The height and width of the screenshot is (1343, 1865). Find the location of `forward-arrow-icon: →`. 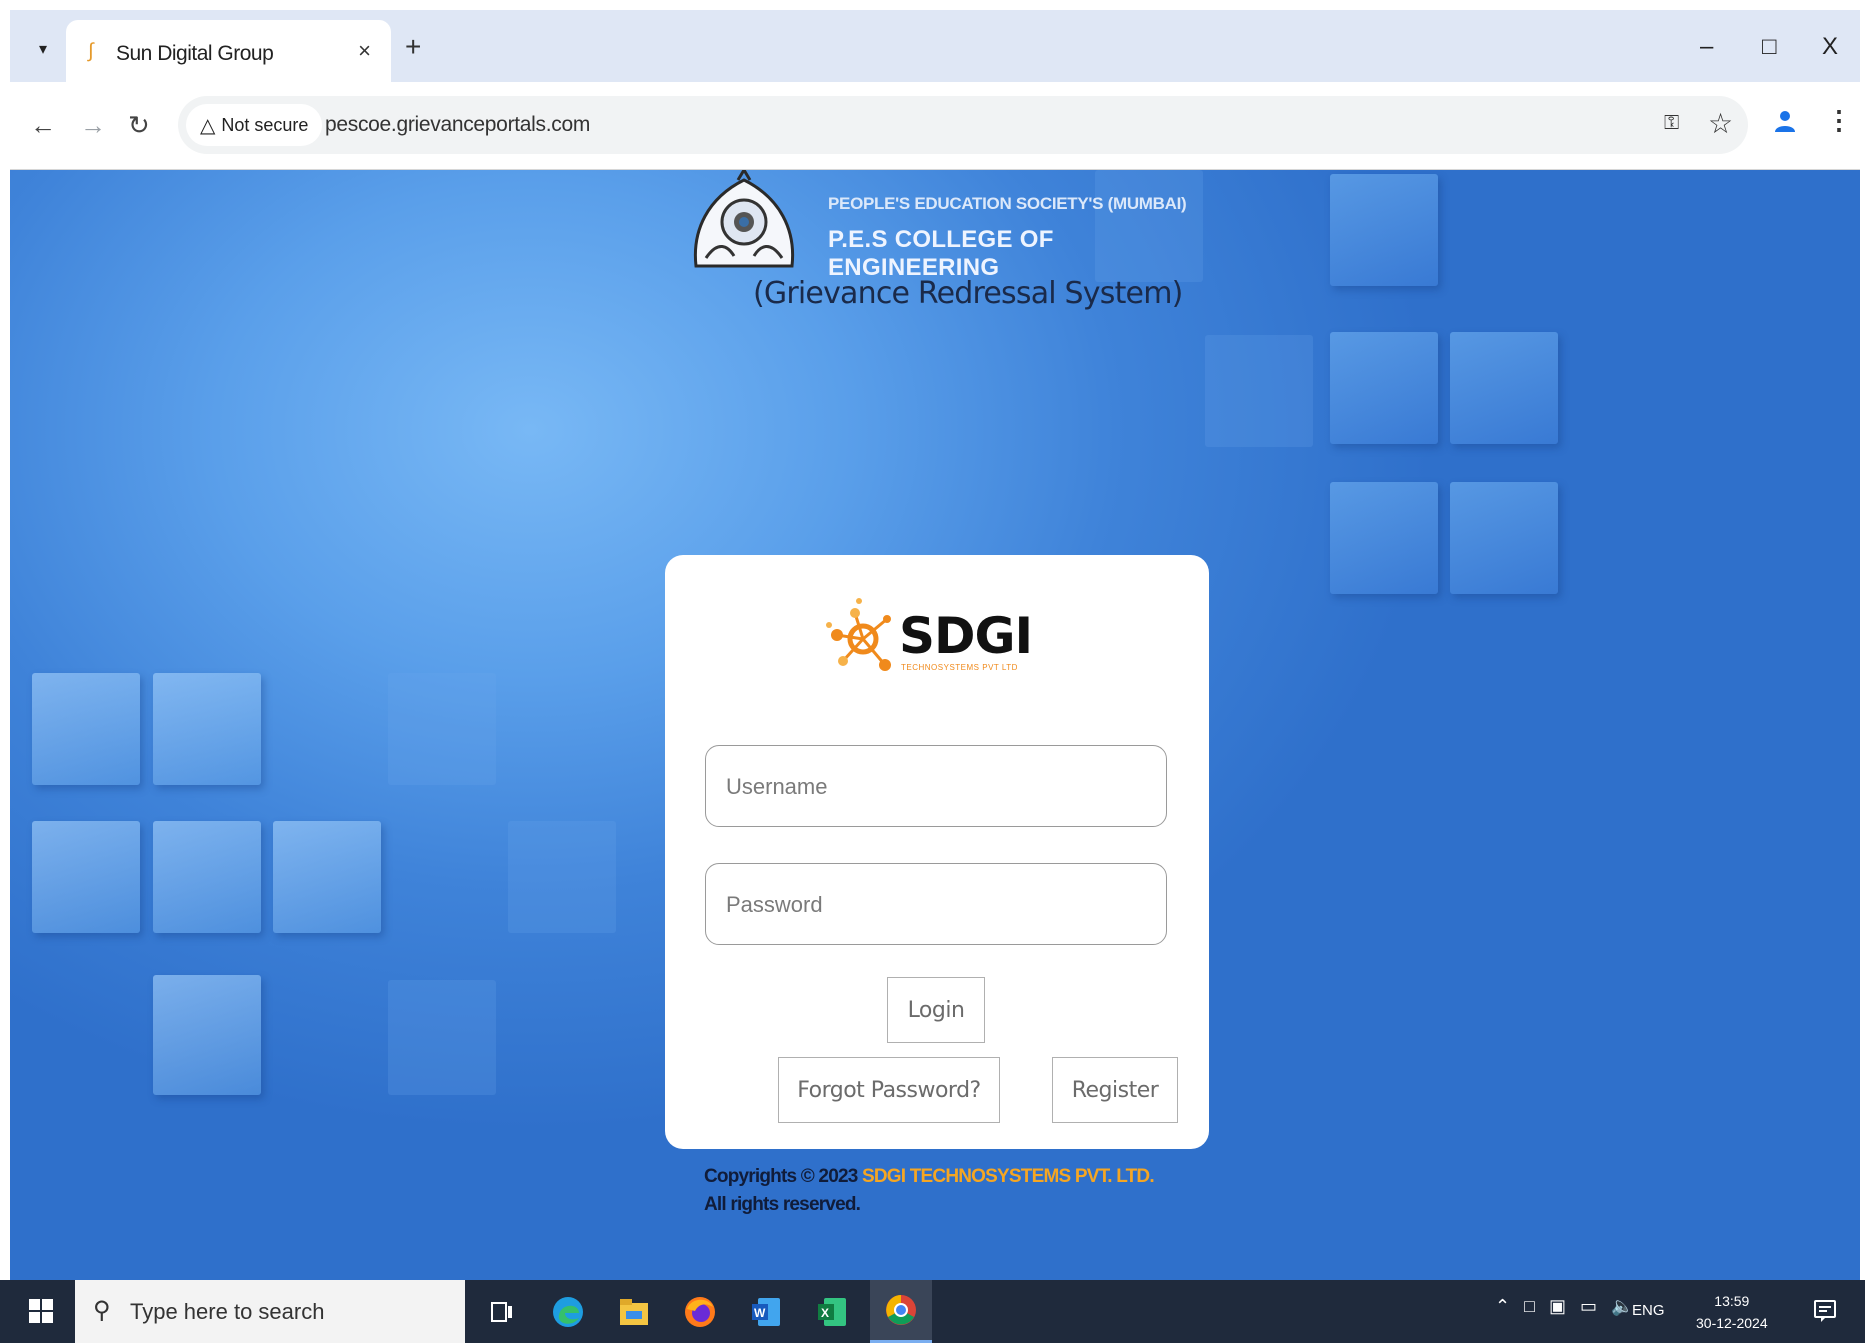

forward-arrow-icon: → is located at coordinates (93, 125).